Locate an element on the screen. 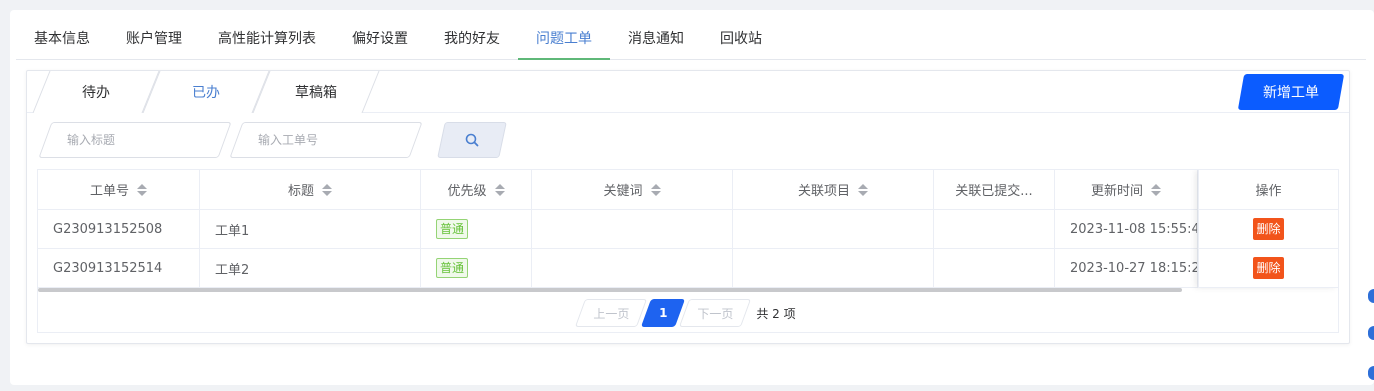  cell-number: G230913152514 is located at coordinates (119, 268).